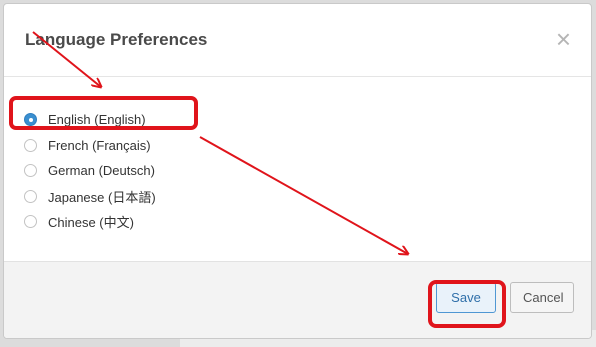  I want to click on language-option-french: French (Français), so click(90, 146).